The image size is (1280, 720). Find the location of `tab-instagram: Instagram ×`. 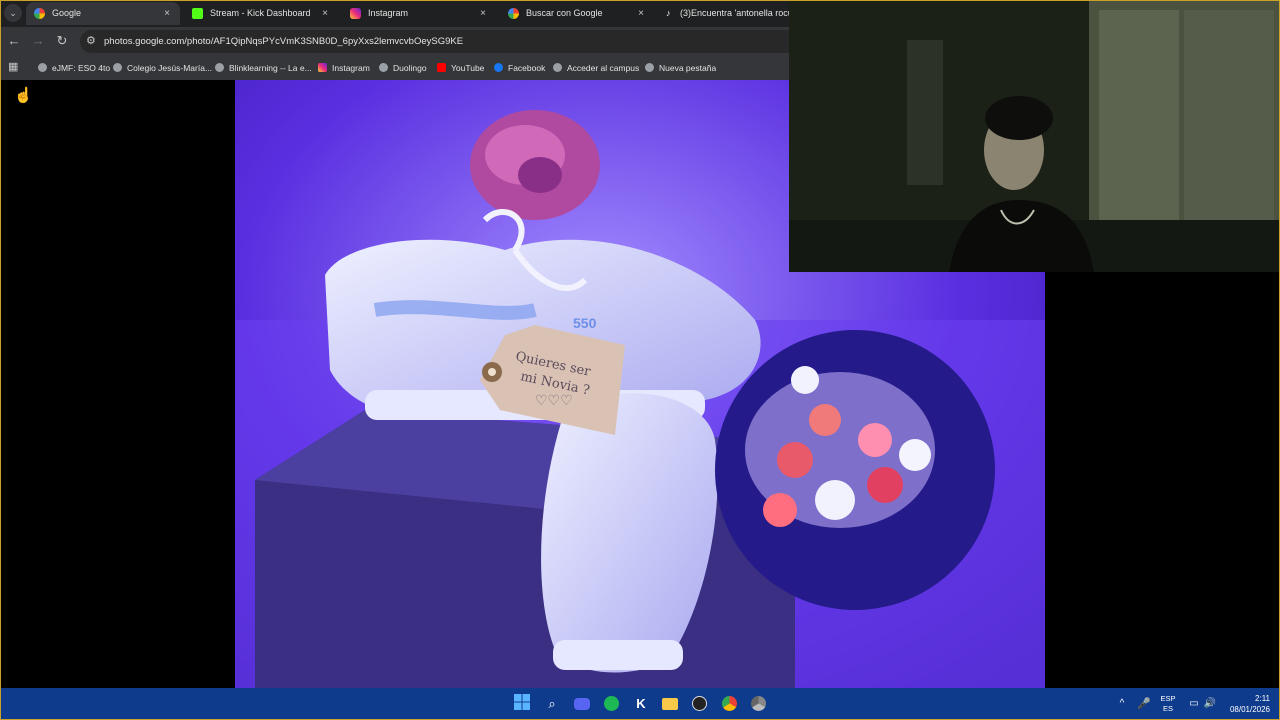

tab-instagram: Instagram × is located at coordinates (419, 13).